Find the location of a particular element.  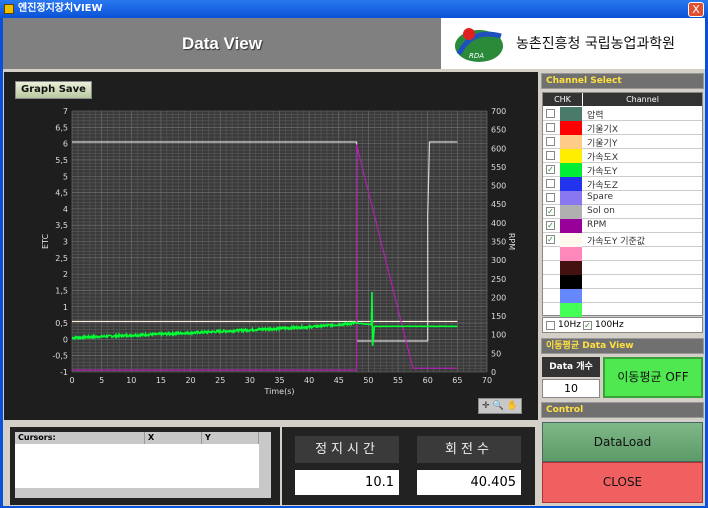

channel-row: 압력 is located at coordinates (622, 114).